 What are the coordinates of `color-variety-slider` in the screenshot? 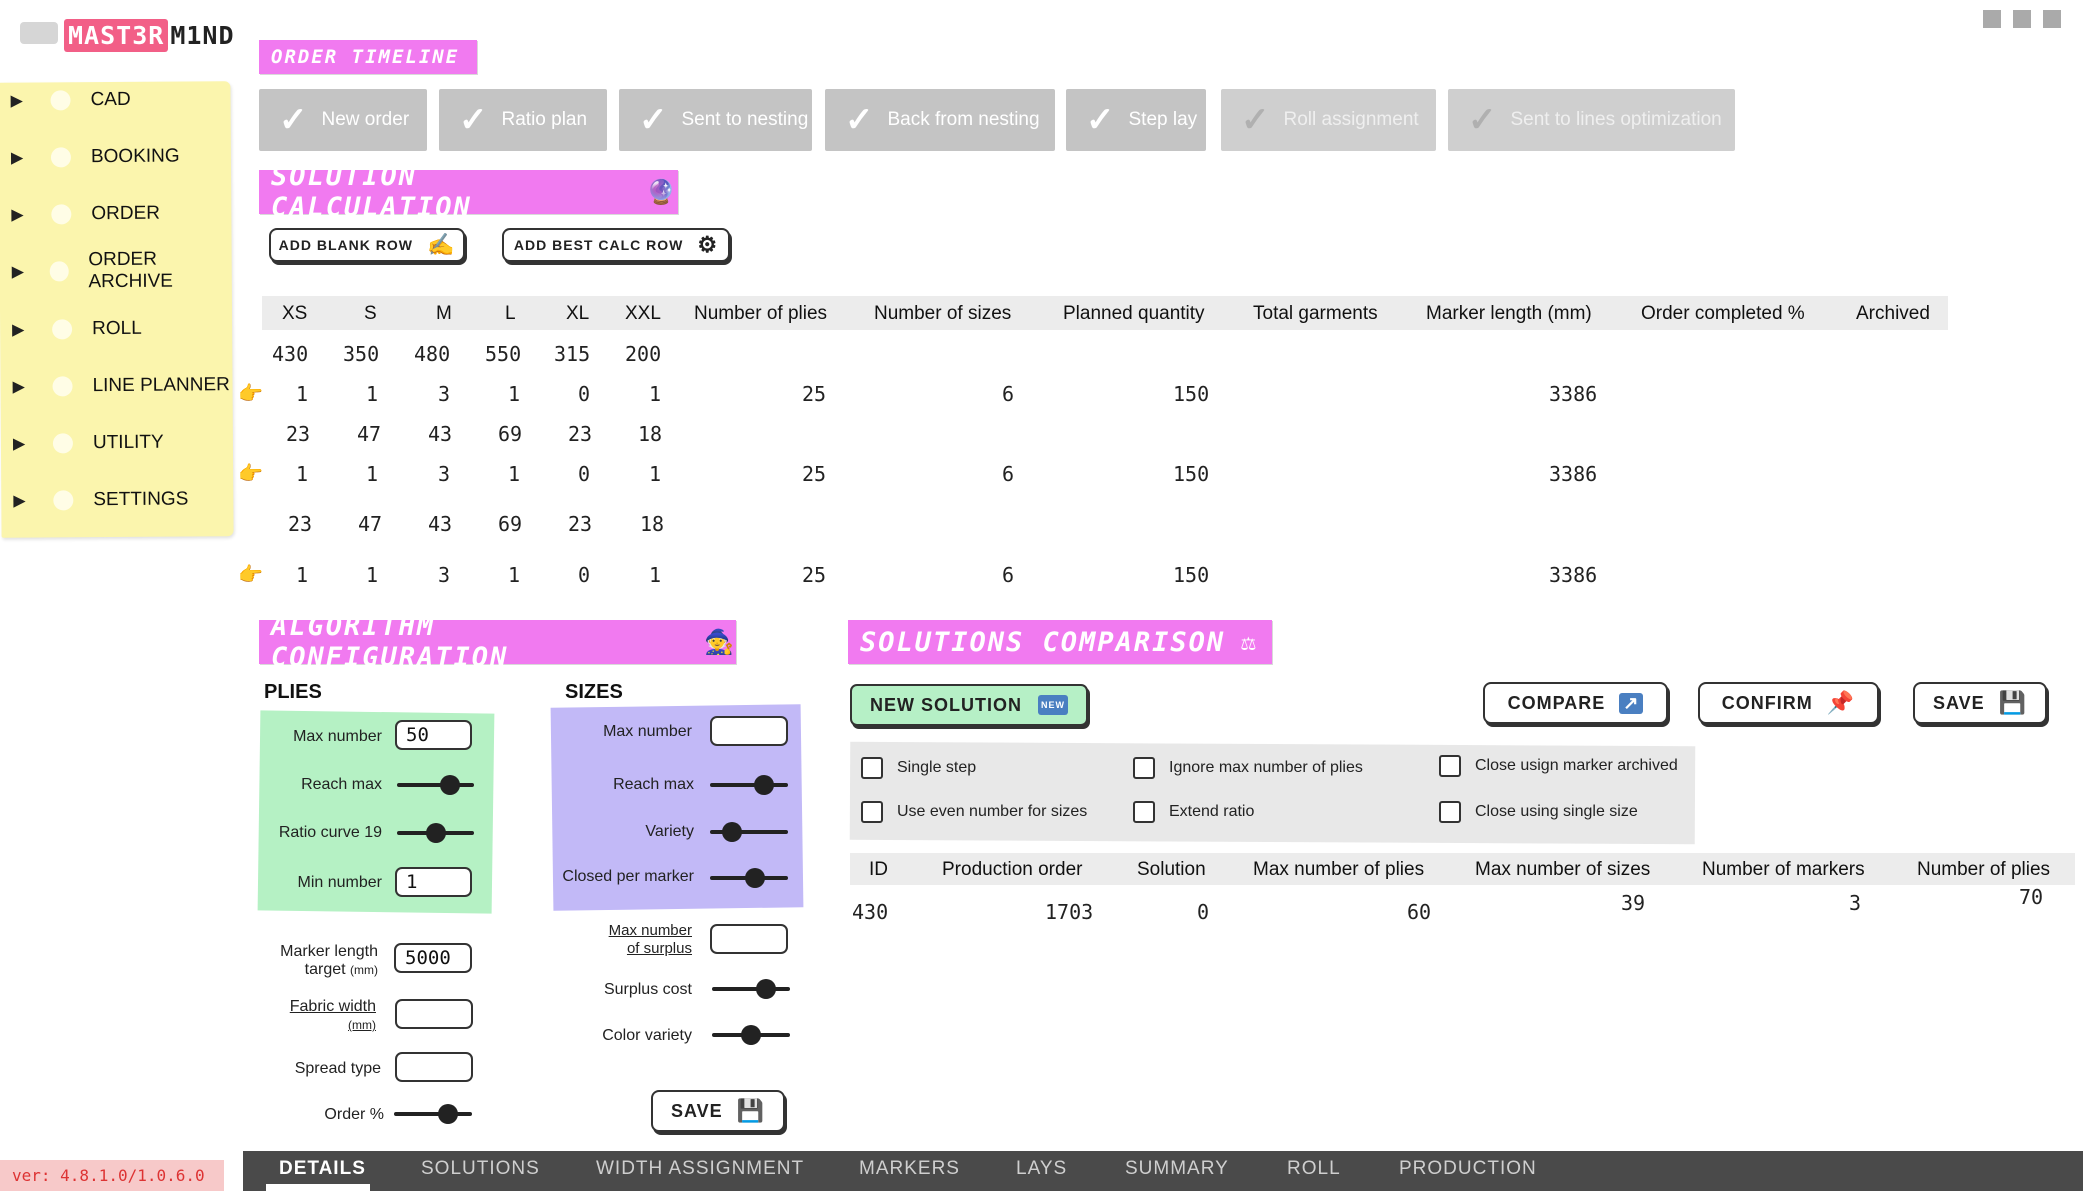 It's located at (751, 1035).